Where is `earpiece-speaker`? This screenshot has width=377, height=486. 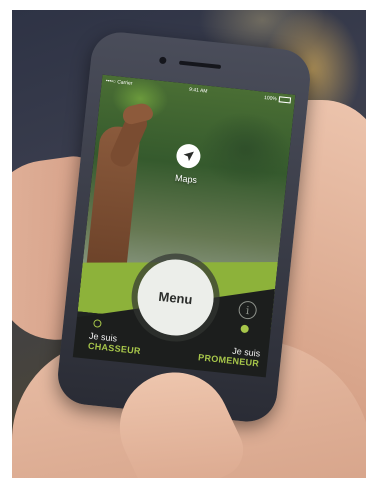
earpiece-speaker is located at coordinates (200, 64).